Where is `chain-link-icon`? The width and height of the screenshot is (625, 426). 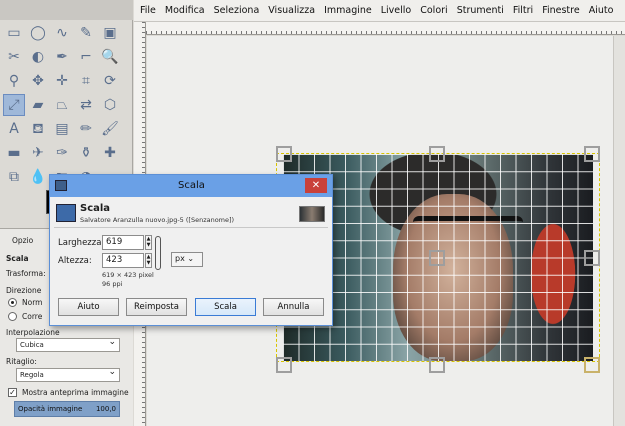 chain-link-icon is located at coordinates (158, 253).